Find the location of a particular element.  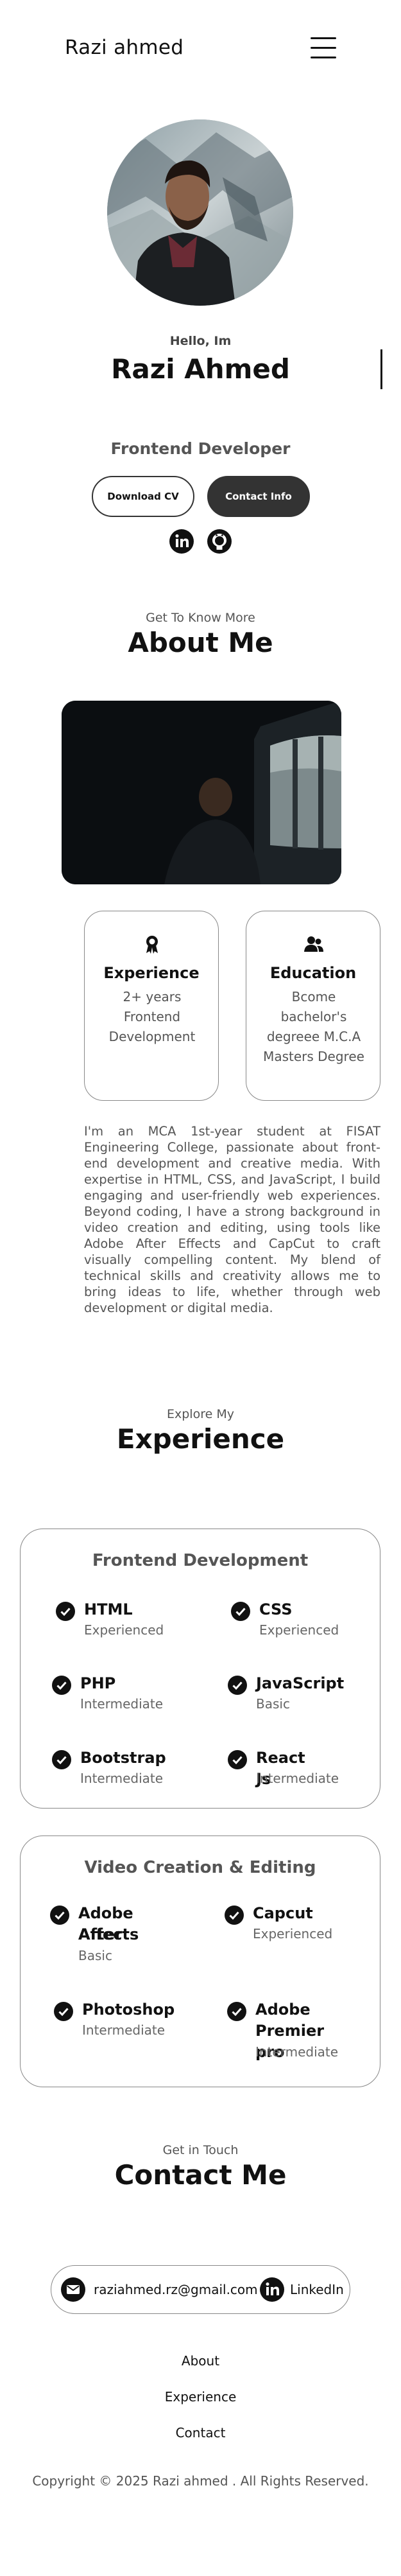

users-icon is located at coordinates (313, 944).